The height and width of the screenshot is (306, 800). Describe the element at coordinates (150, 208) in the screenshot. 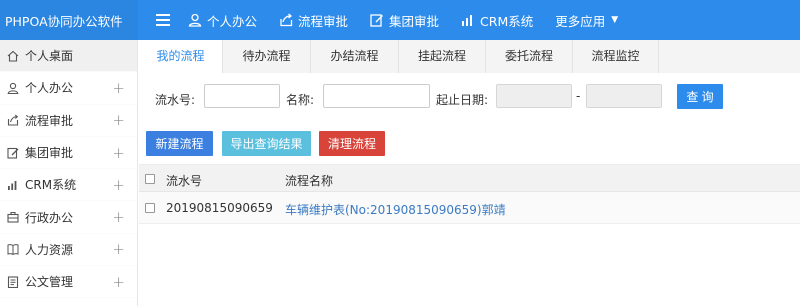

I see `row-checkbox` at that location.